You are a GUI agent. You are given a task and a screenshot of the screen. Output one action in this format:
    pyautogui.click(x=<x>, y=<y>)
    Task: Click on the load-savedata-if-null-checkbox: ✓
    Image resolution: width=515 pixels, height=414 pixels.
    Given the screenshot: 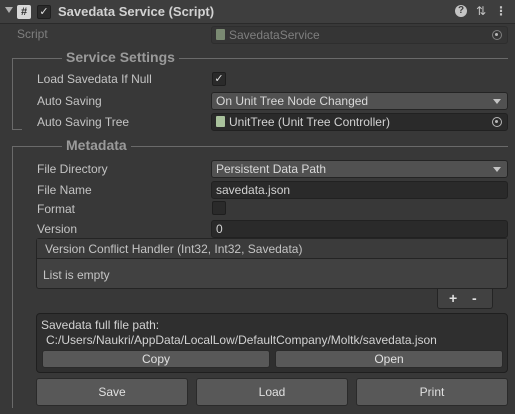 What is the action you would take?
    pyautogui.click(x=219, y=79)
    